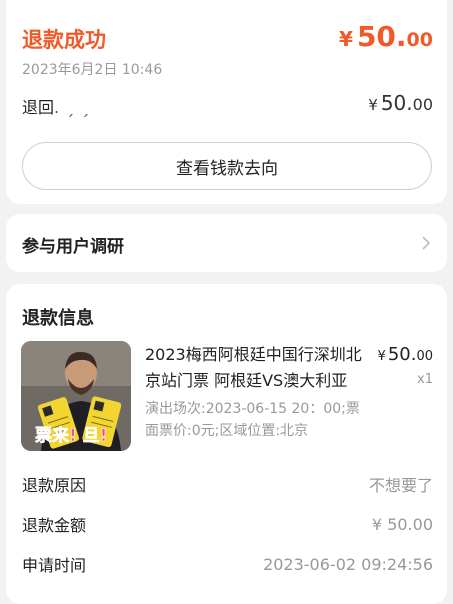 The height and width of the screenshot is (604, 453). What do you see at coordinates (402, 524) in the screenshot?
I see `refund-amount-value: ¥ 50.00` at bounding box center [402, 524].